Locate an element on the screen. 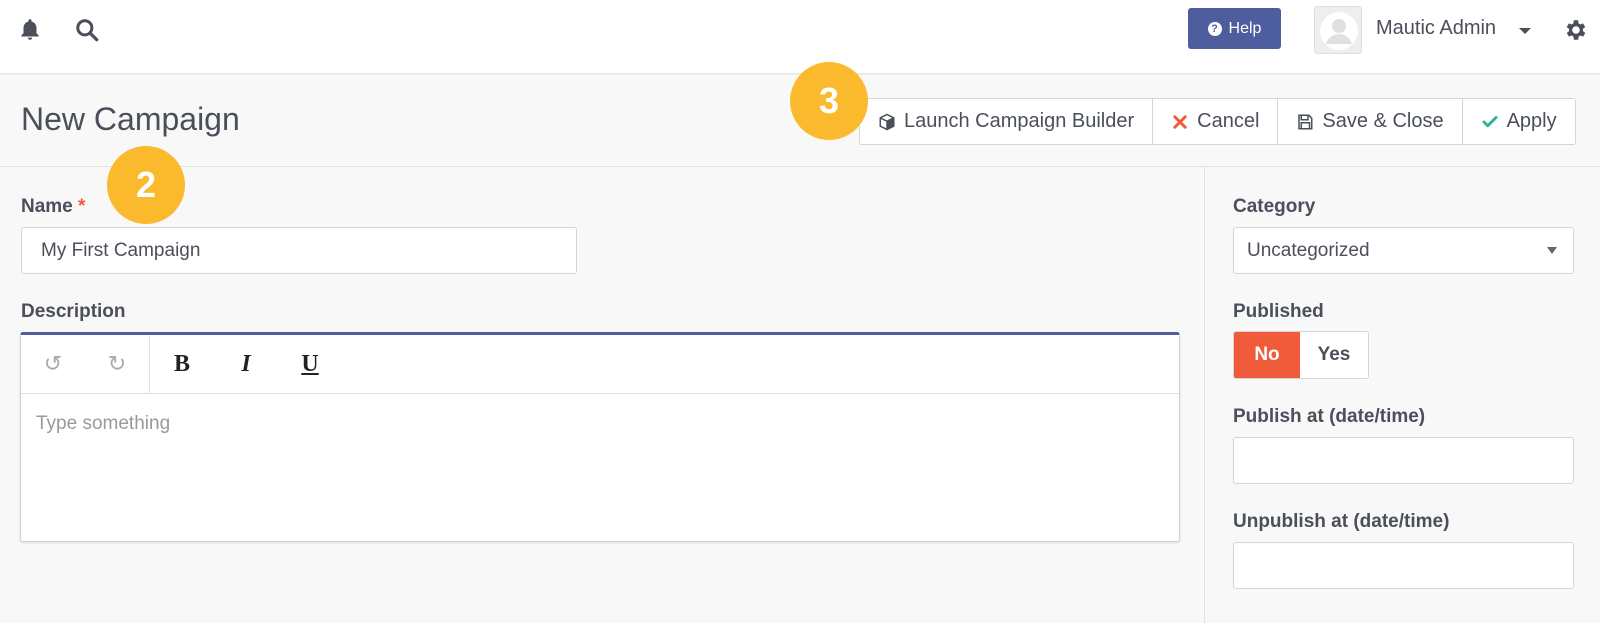  launch-button-label: Launch Campaign Builder is located at coordinates (1019, 121).